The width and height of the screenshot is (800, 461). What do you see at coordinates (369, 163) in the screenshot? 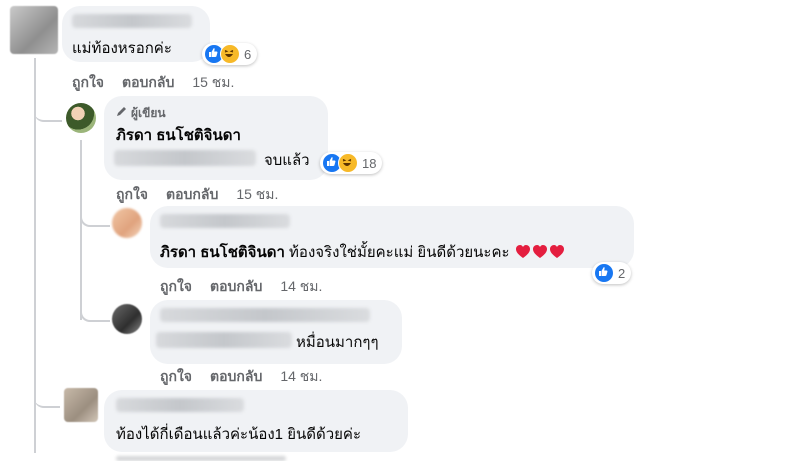
I see `reaction-count: 18` at bounding box center [369, 163].